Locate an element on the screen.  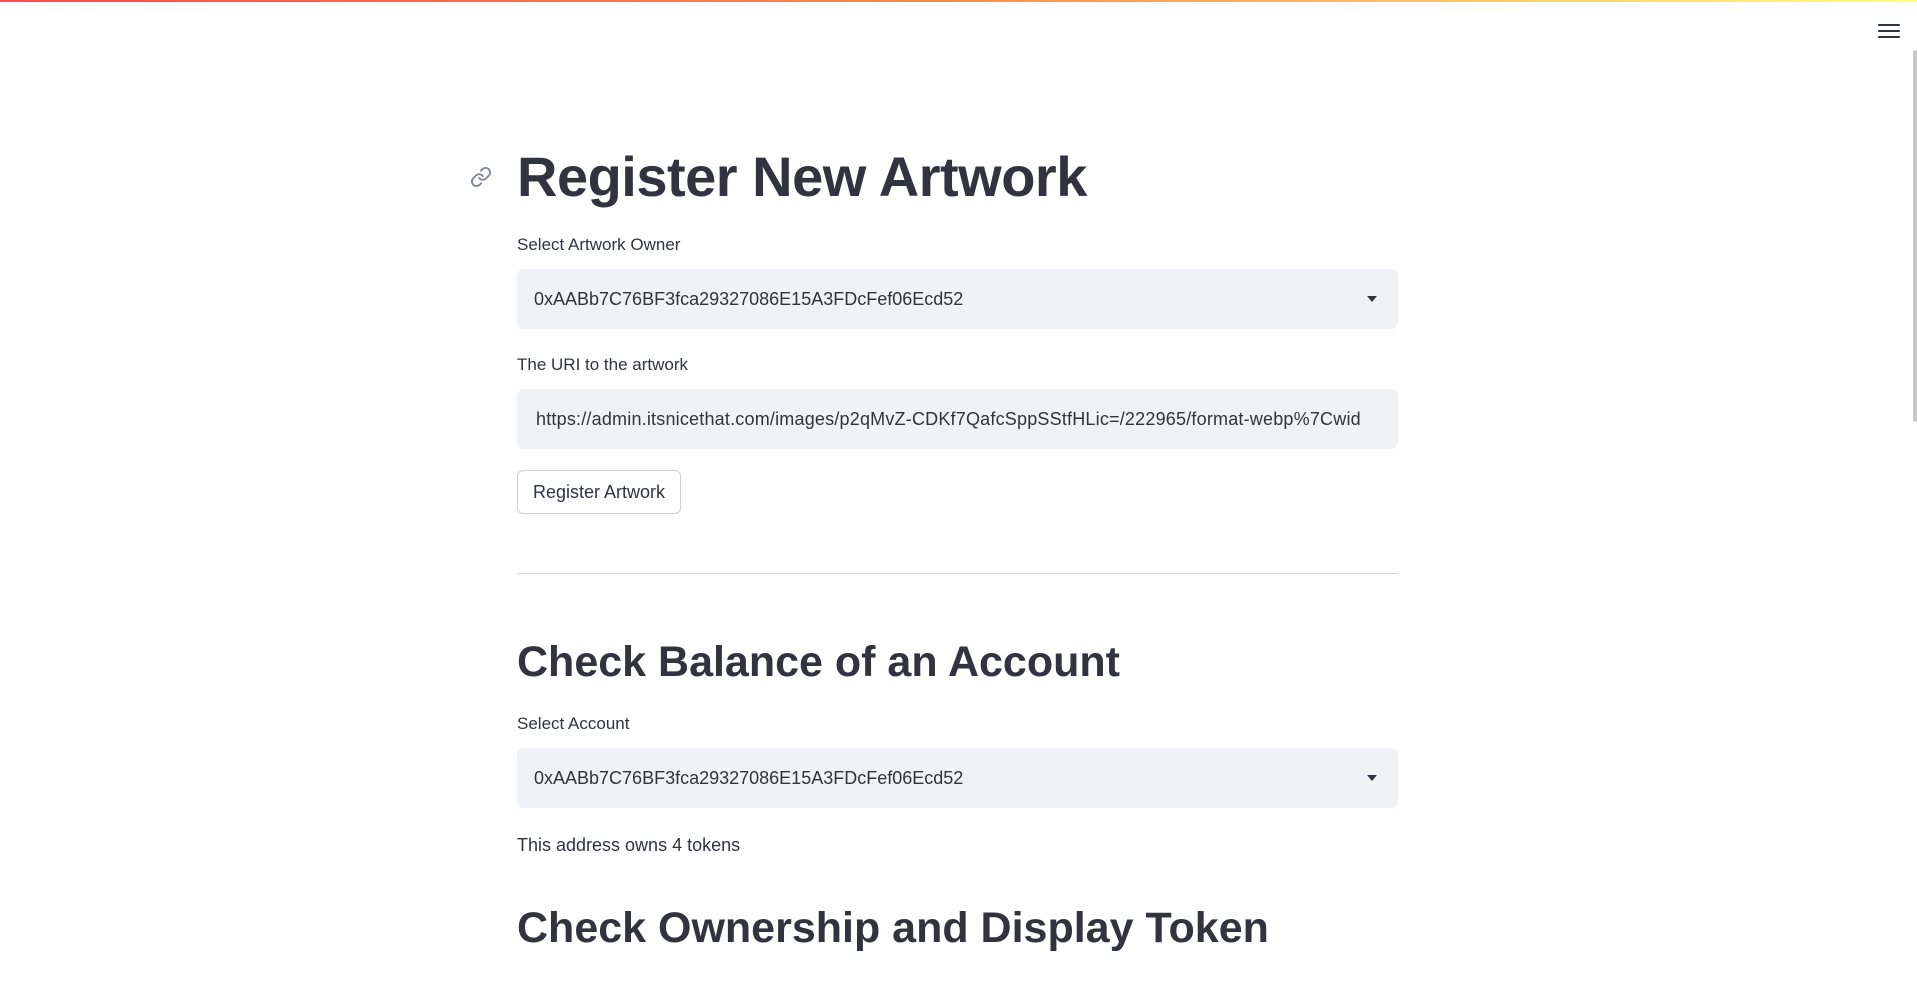
link-icon is located at coordinates (481, 177).